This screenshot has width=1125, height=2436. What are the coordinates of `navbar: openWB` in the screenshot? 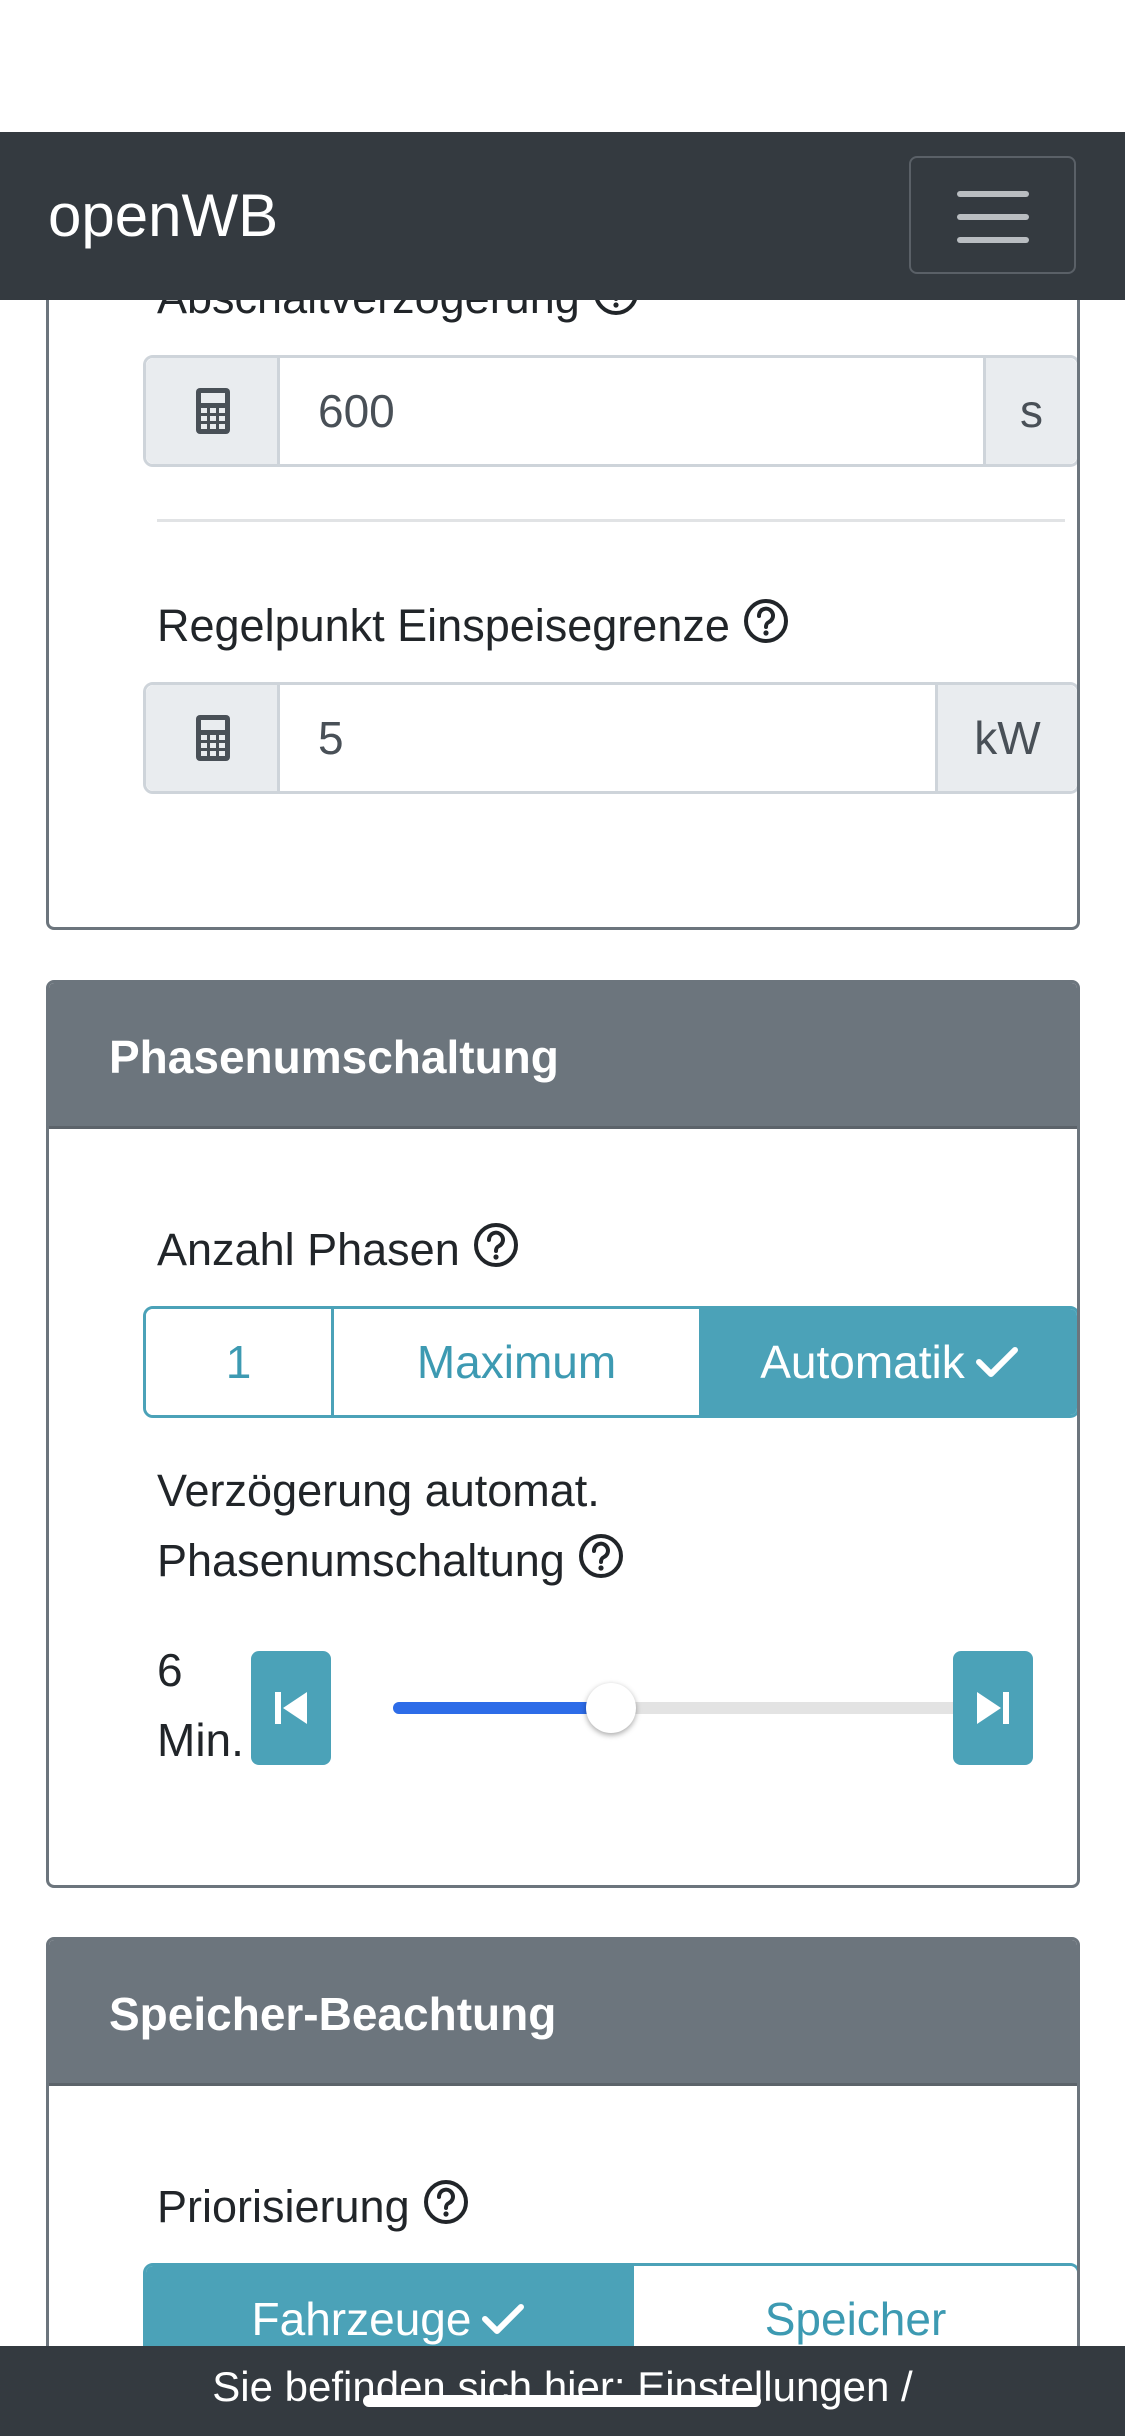 It's located at (562, 216).